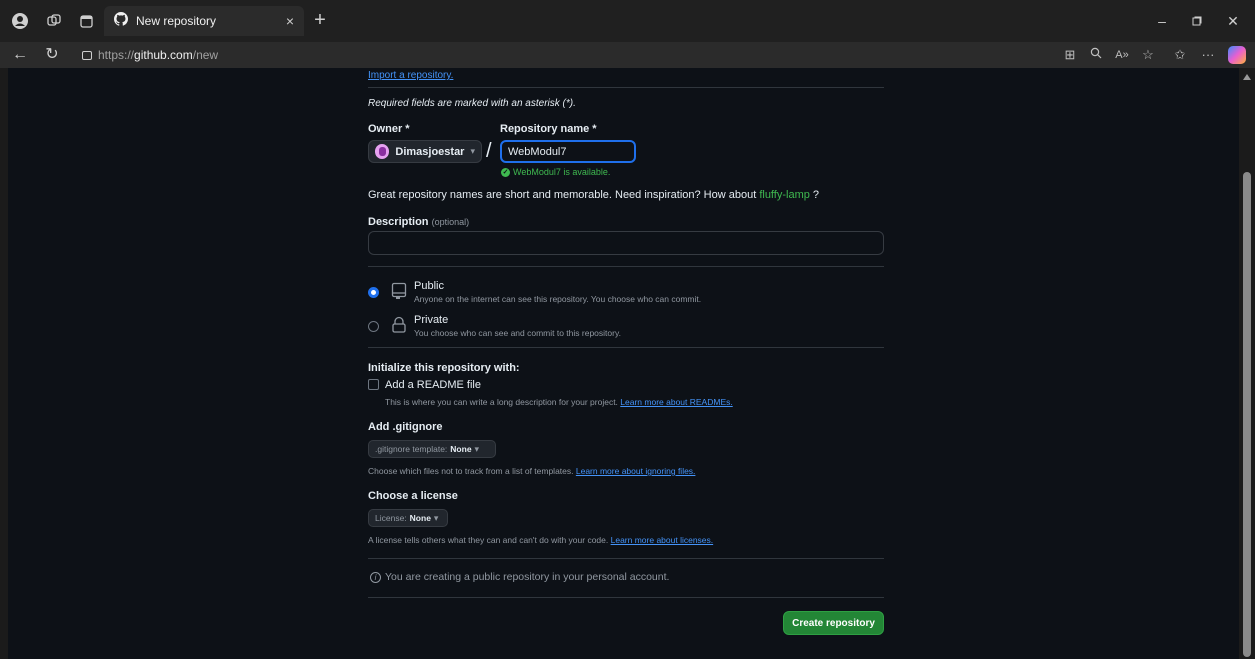  Describe the element at coordinates (20, 55) in the screenshot. I see `back-icon: ←` at that location.